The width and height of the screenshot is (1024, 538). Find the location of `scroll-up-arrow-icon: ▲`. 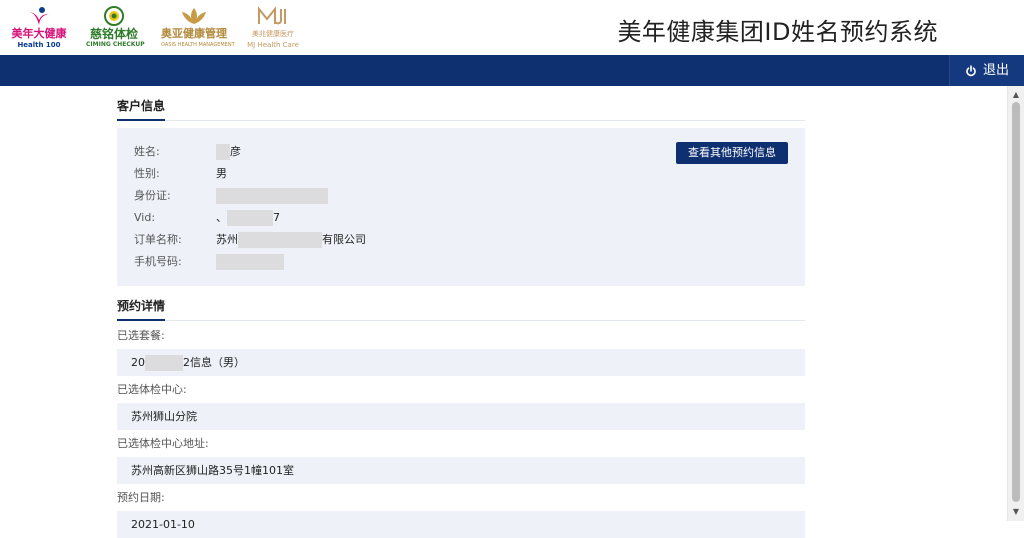

scroll-up-arrow-icon: ▲ is located at coordinates (1016, 95).